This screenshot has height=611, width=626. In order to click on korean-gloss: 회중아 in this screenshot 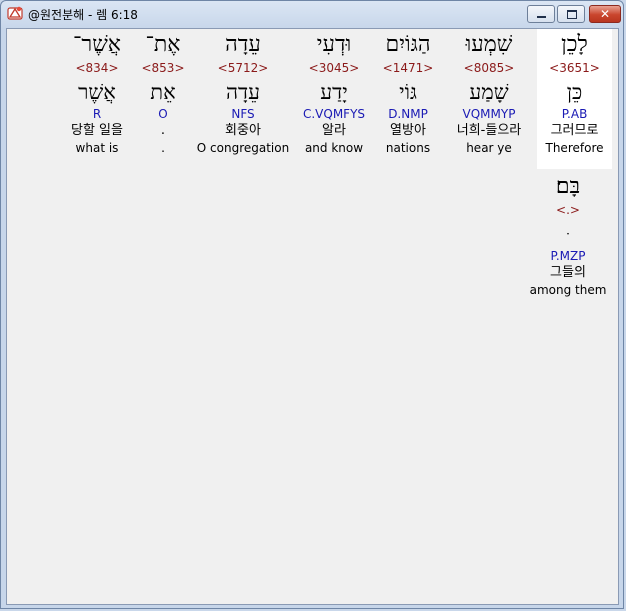, I will do `click(243, 130)`.